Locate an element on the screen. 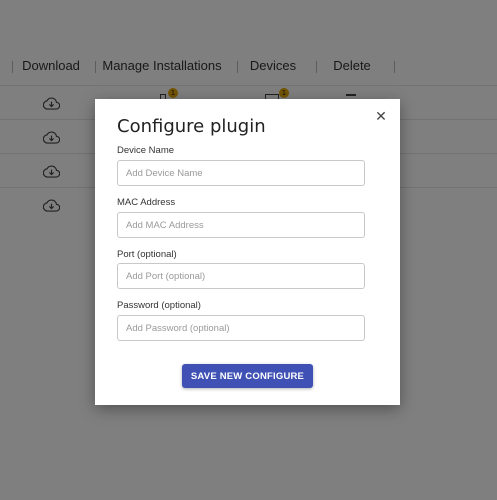  port-label: Port (optional) is located at coordinates (147, 254).